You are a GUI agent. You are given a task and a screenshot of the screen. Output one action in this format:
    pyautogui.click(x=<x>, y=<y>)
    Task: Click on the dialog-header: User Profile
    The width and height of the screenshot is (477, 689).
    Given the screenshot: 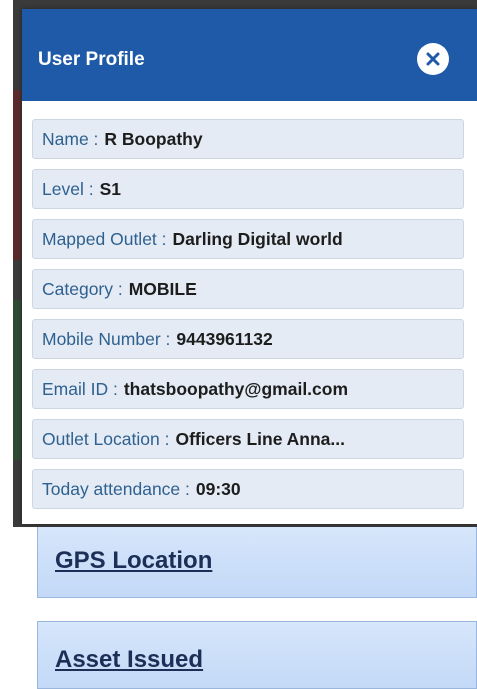 What is the action you would take?
    pyautogui.click(x=249, y=55)
    